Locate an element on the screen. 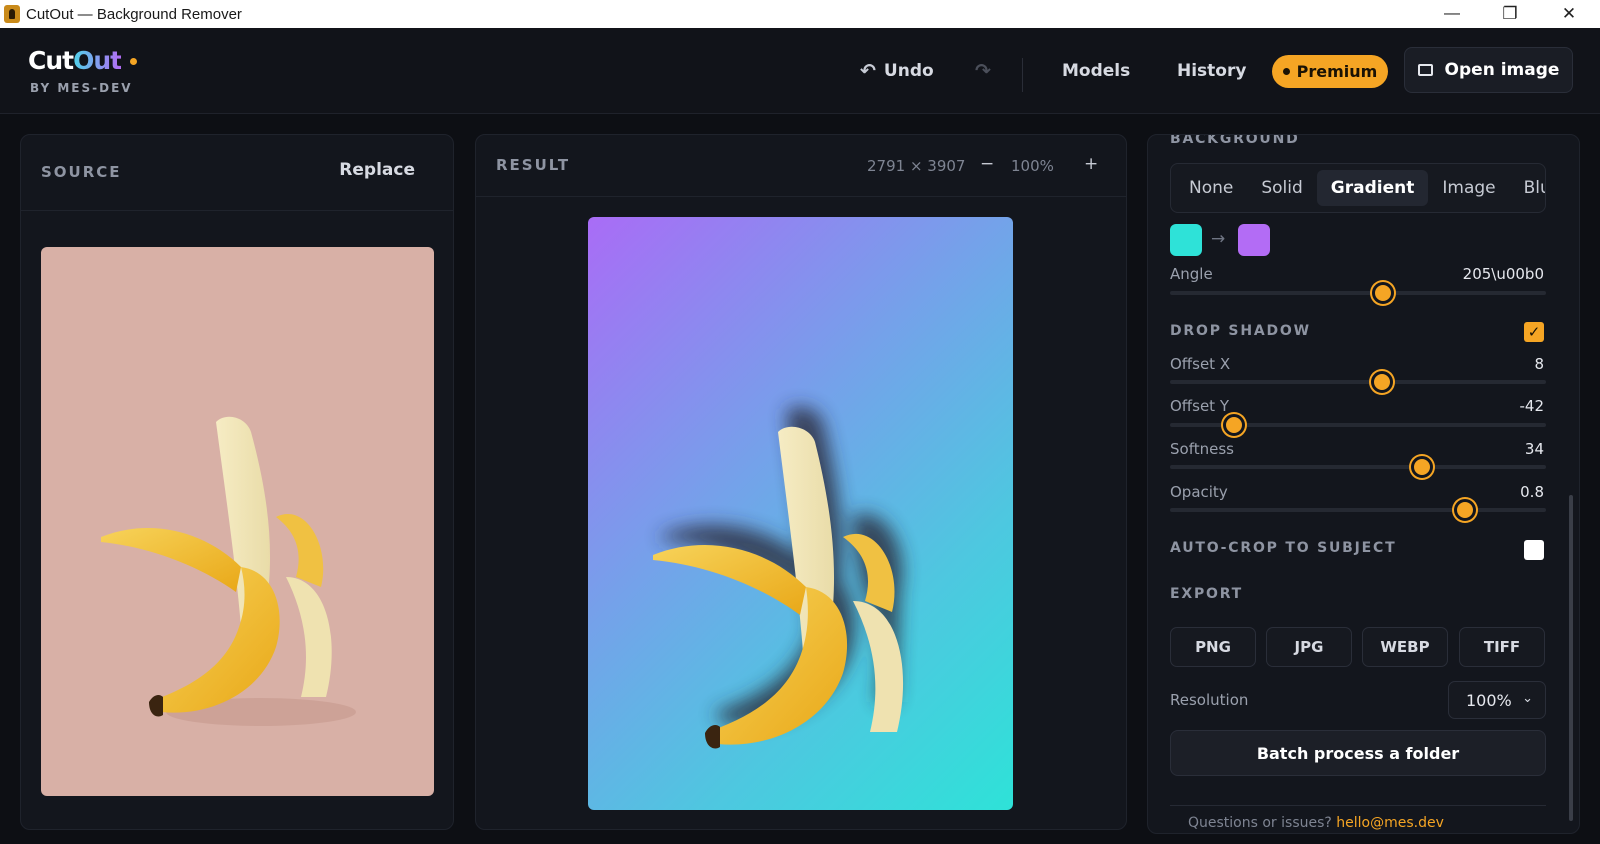  logo: CutOut is located at coordinates (75, 60).